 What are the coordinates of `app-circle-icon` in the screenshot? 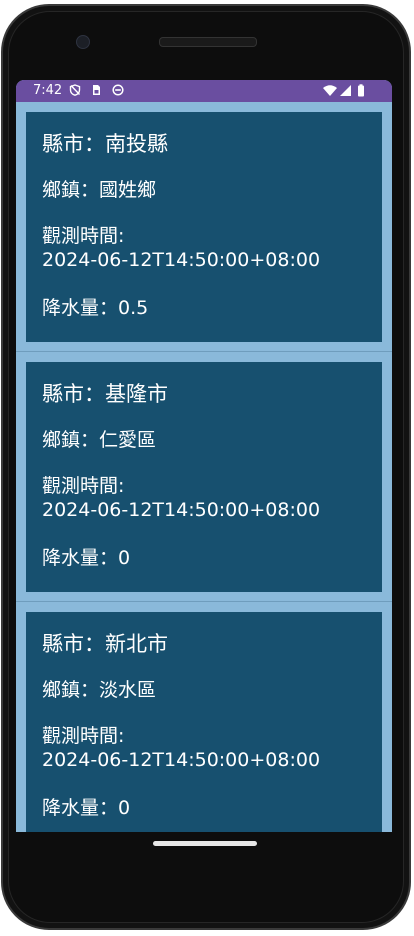 It's located at (118, 90).